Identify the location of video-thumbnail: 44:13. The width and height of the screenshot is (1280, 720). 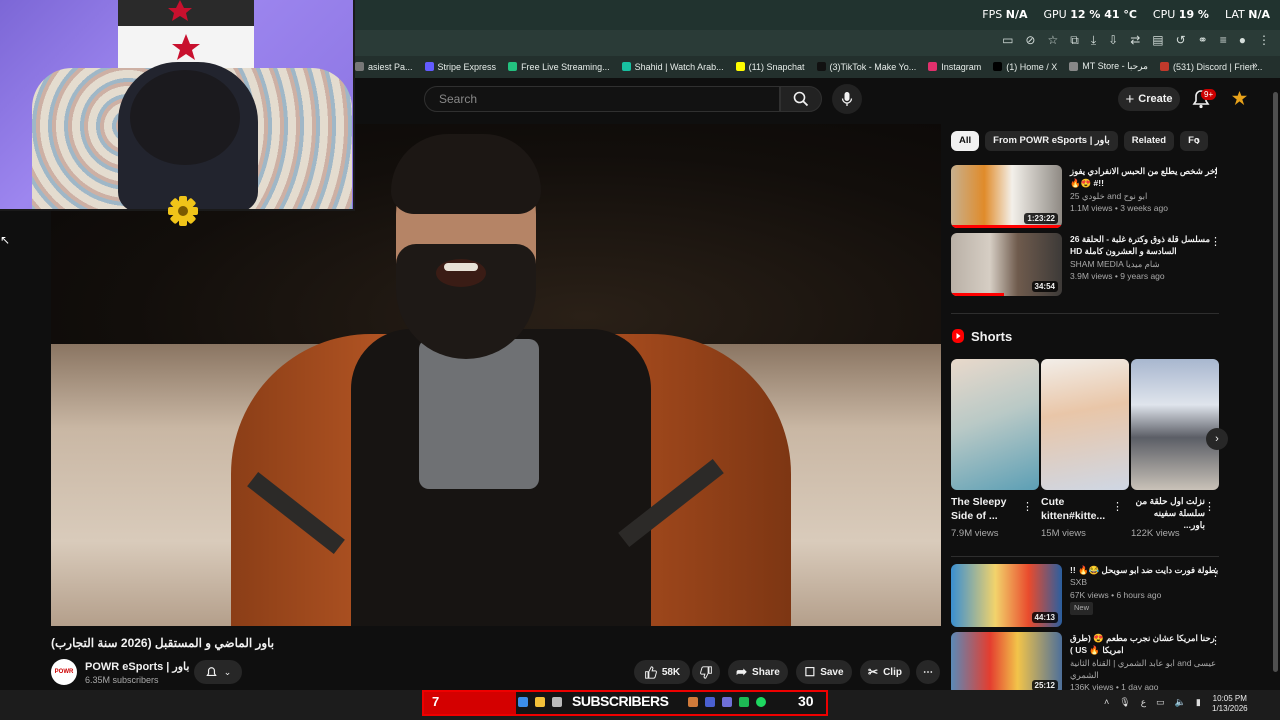
(1006, 595).